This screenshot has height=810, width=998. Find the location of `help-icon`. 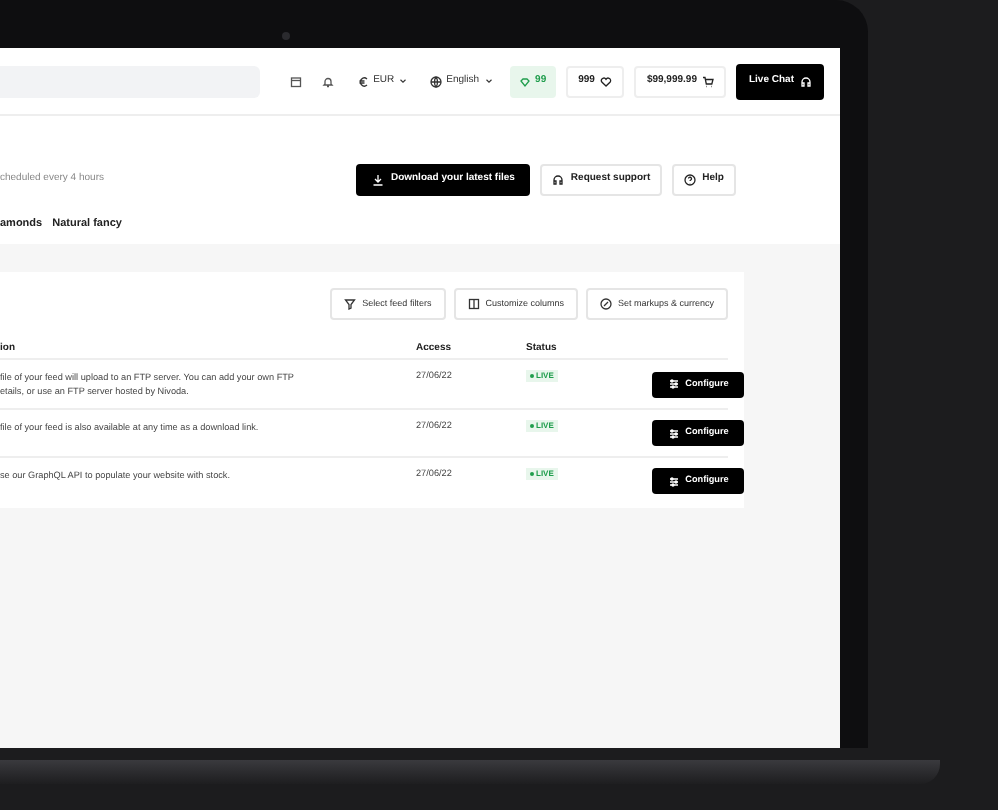

help-icon is located at coordinates (690, 180).